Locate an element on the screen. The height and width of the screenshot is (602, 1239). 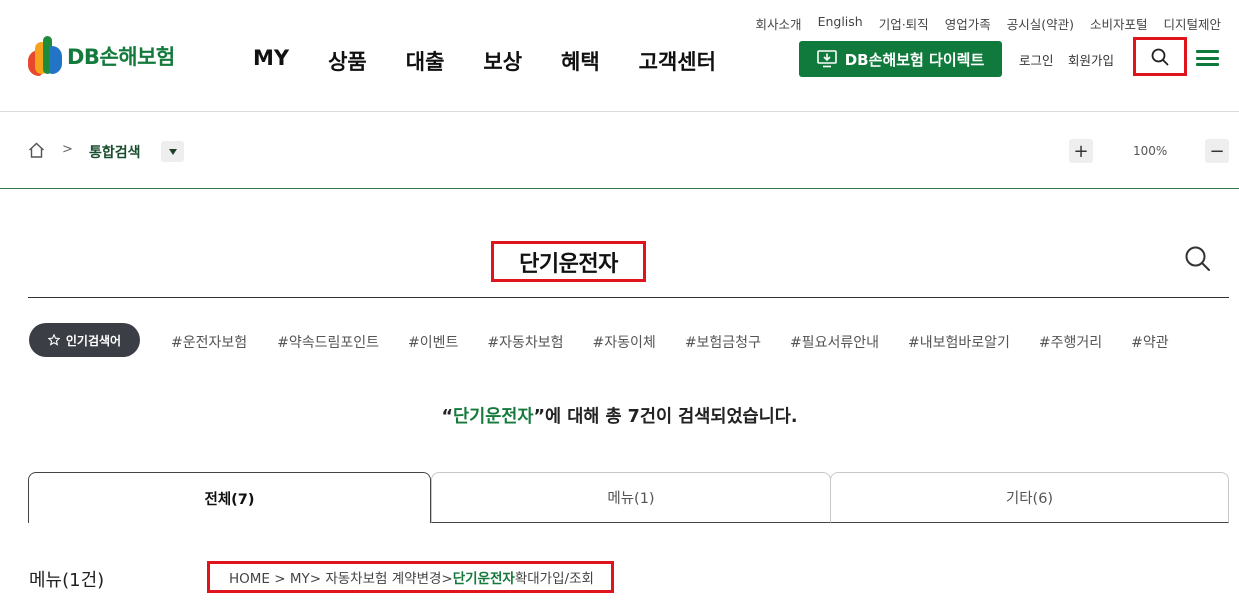
summary-text: ”에 대해 총 7건이 검색되었습니다. is located at coordinates (665, 417).